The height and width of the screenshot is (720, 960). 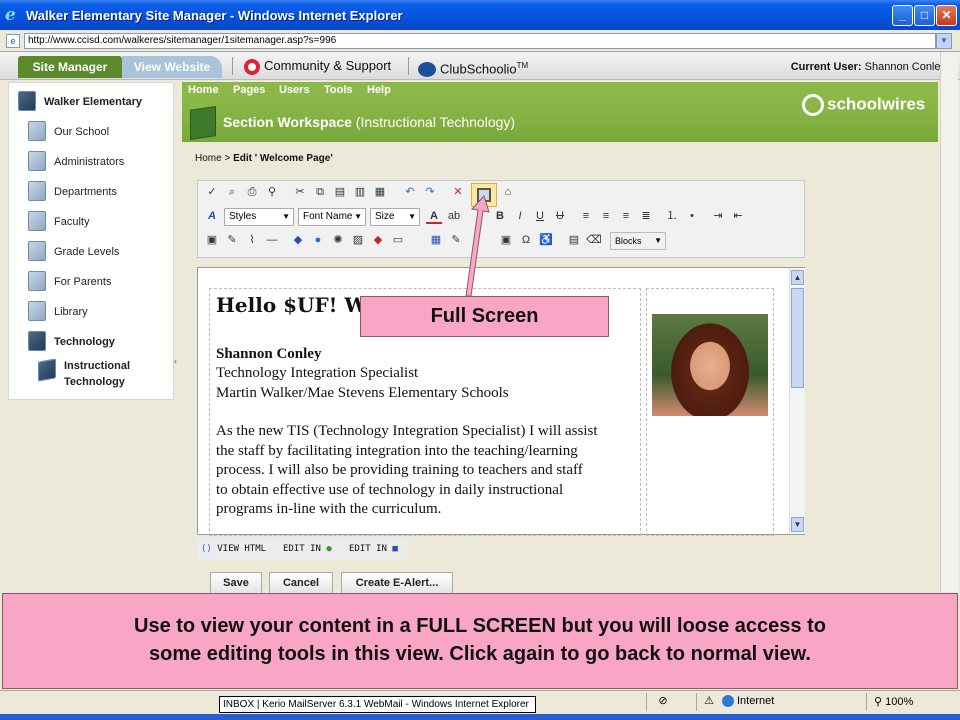 What do you see at coordinates (709, 701) in the screenshot?
I see `security-icon: ⚠` at bounding box center [709, 701].